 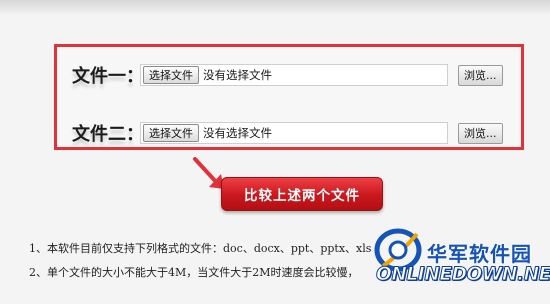 I want to click on compare-files-button: 比较上述两个文件, so click(x=302, y=194).